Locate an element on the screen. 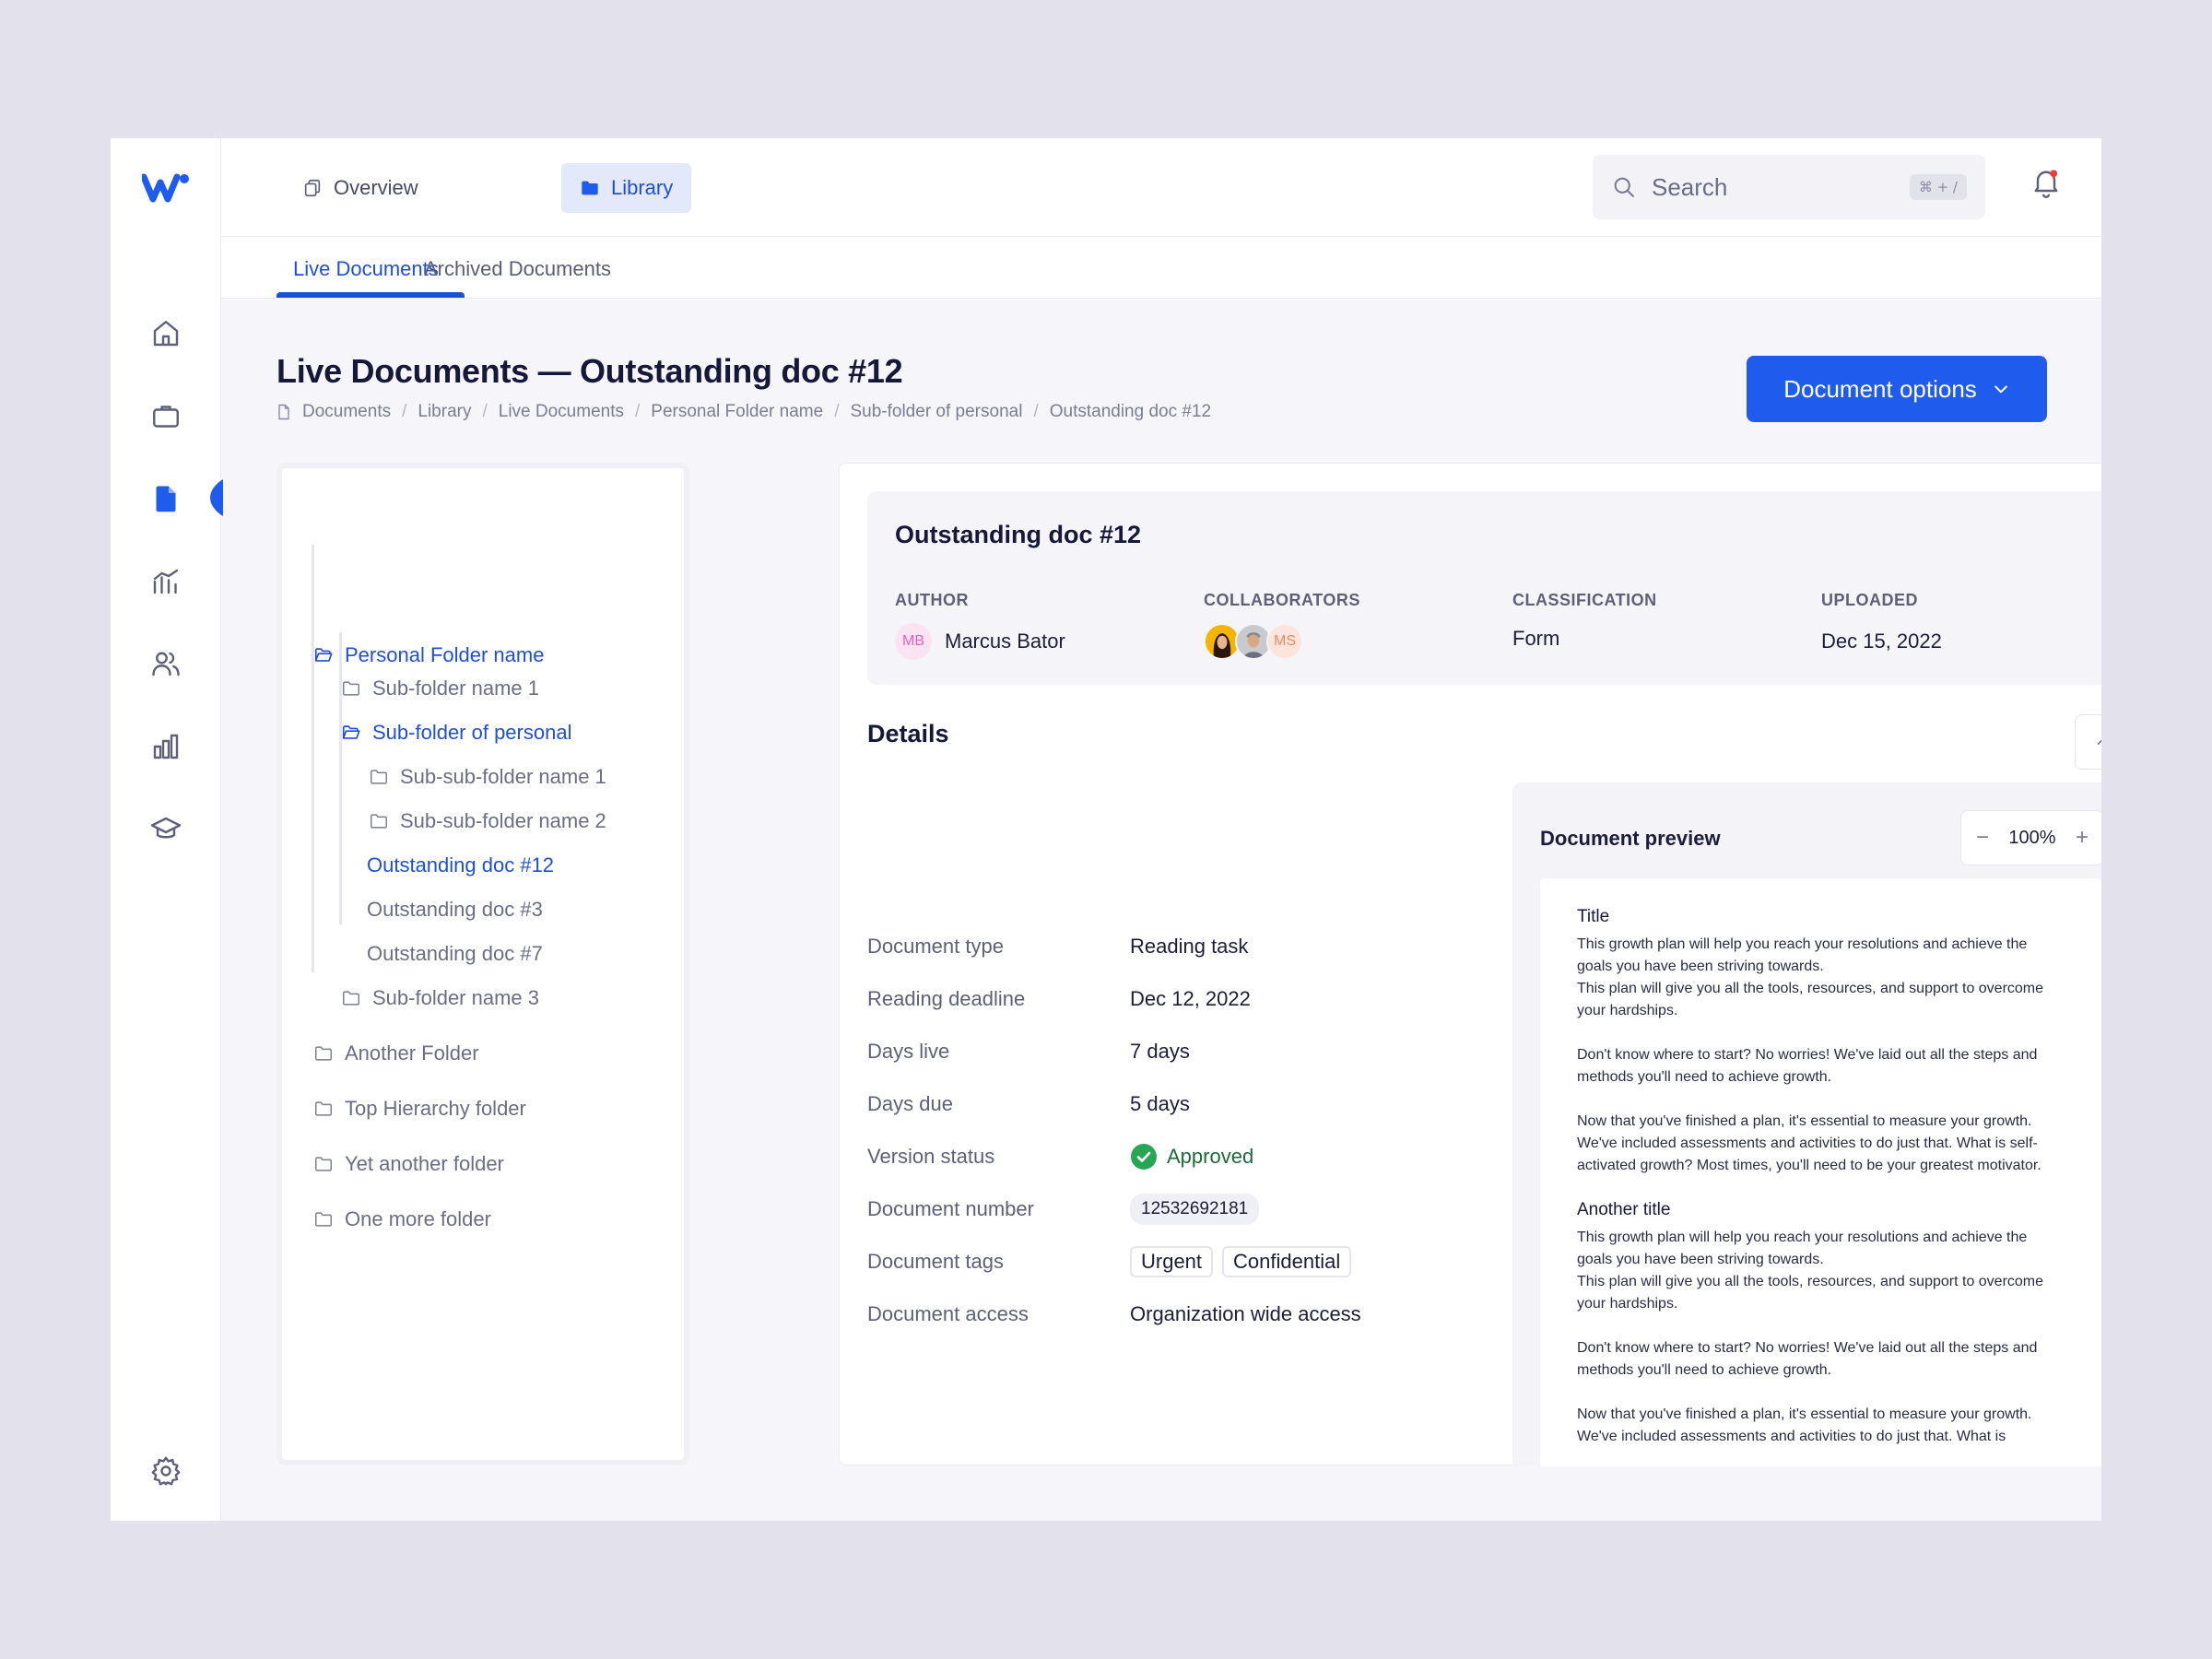 Image resolution: width=2212 pixels, height=1659 pixels. breadcrumb-sub-folder: Sub-folder of personal is located at coordinates (936, 412).